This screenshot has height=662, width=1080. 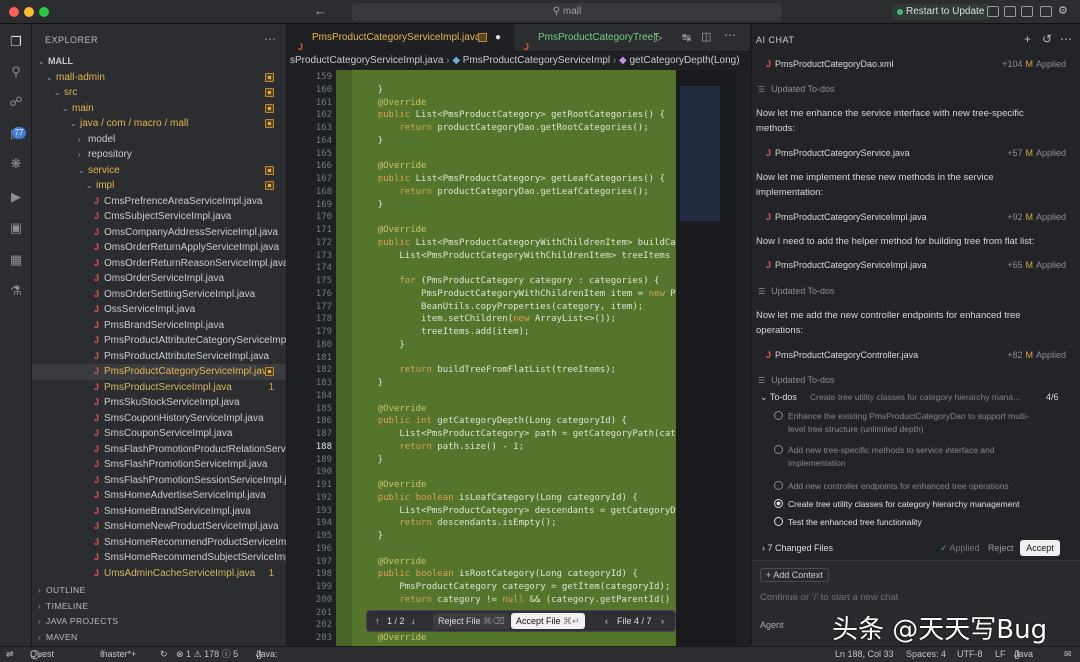 I want to click on split-editor-icon: ◫, so click(x=706, y=36).